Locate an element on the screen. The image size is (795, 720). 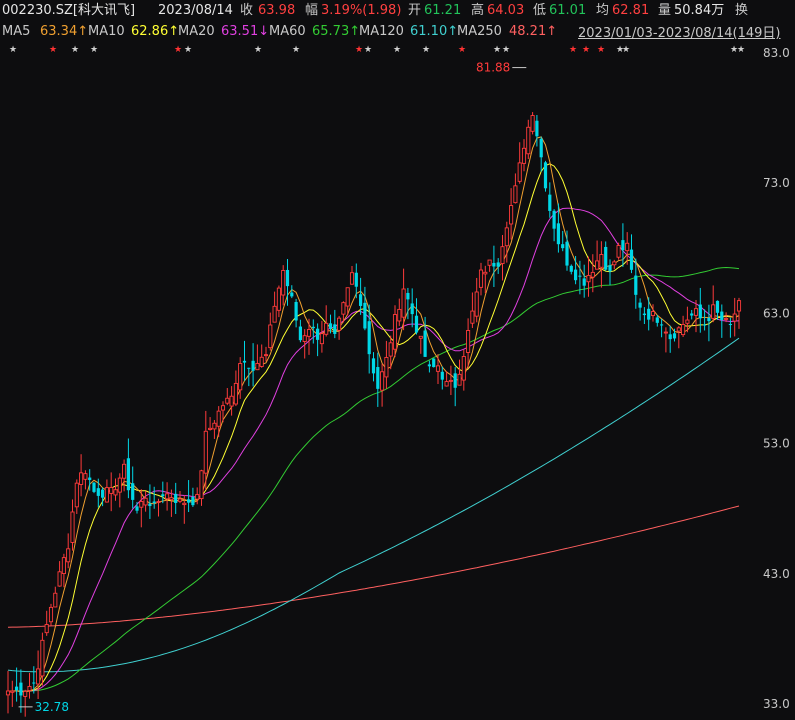
ma60-value: 65.73↑ is located at coordinates (336, 31).